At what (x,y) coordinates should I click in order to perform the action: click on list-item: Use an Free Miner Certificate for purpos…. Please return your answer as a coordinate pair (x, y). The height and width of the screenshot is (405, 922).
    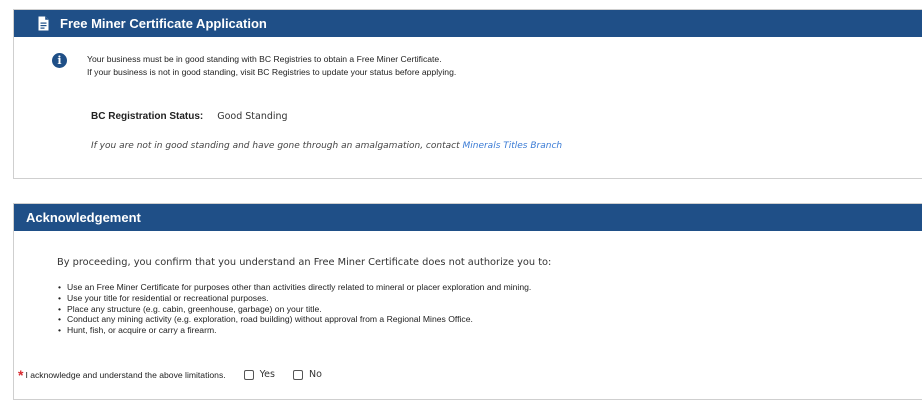
    Looking at the image, I should click on (294, 287).